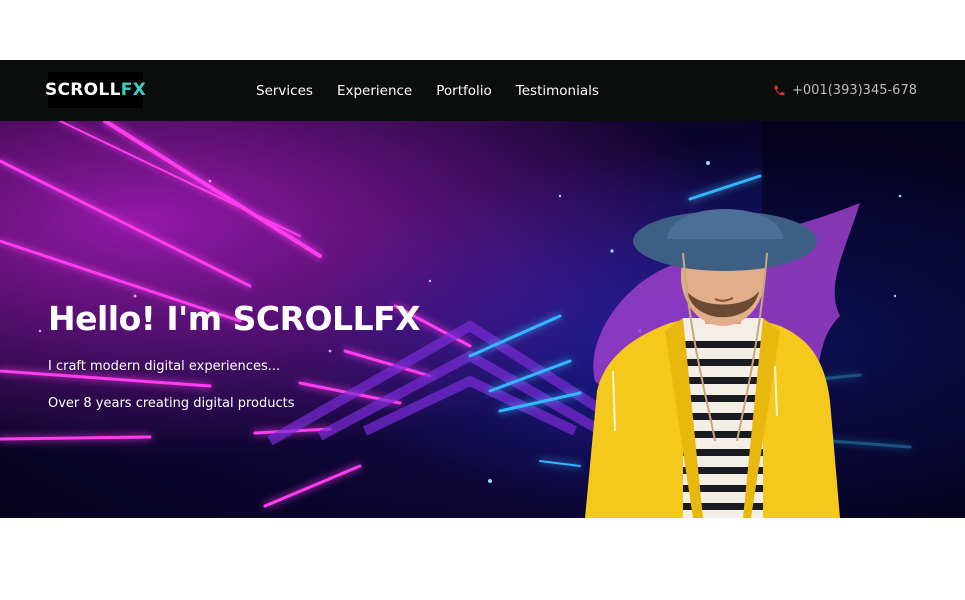 The width and height of the screenshot is (965, 600). Describe the element at coordinates (557, 91) in the screenshot. I see `nav-link-testimonials: Testimonials` at that location.